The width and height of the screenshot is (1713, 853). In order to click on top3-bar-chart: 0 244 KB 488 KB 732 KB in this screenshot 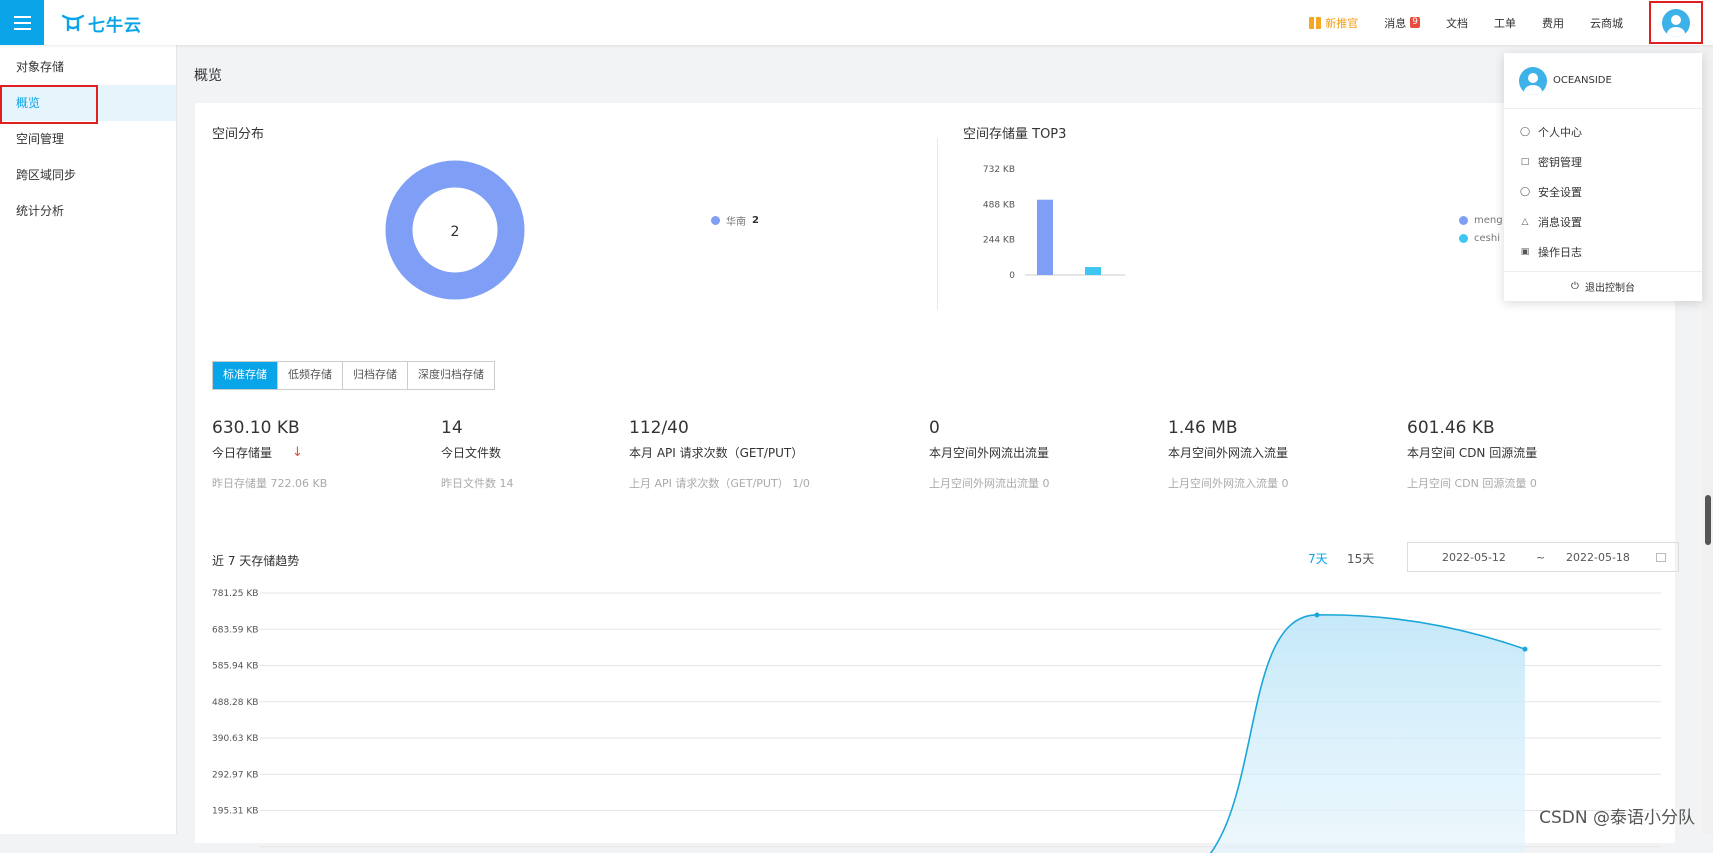, I will do `click(1045, 218)`.